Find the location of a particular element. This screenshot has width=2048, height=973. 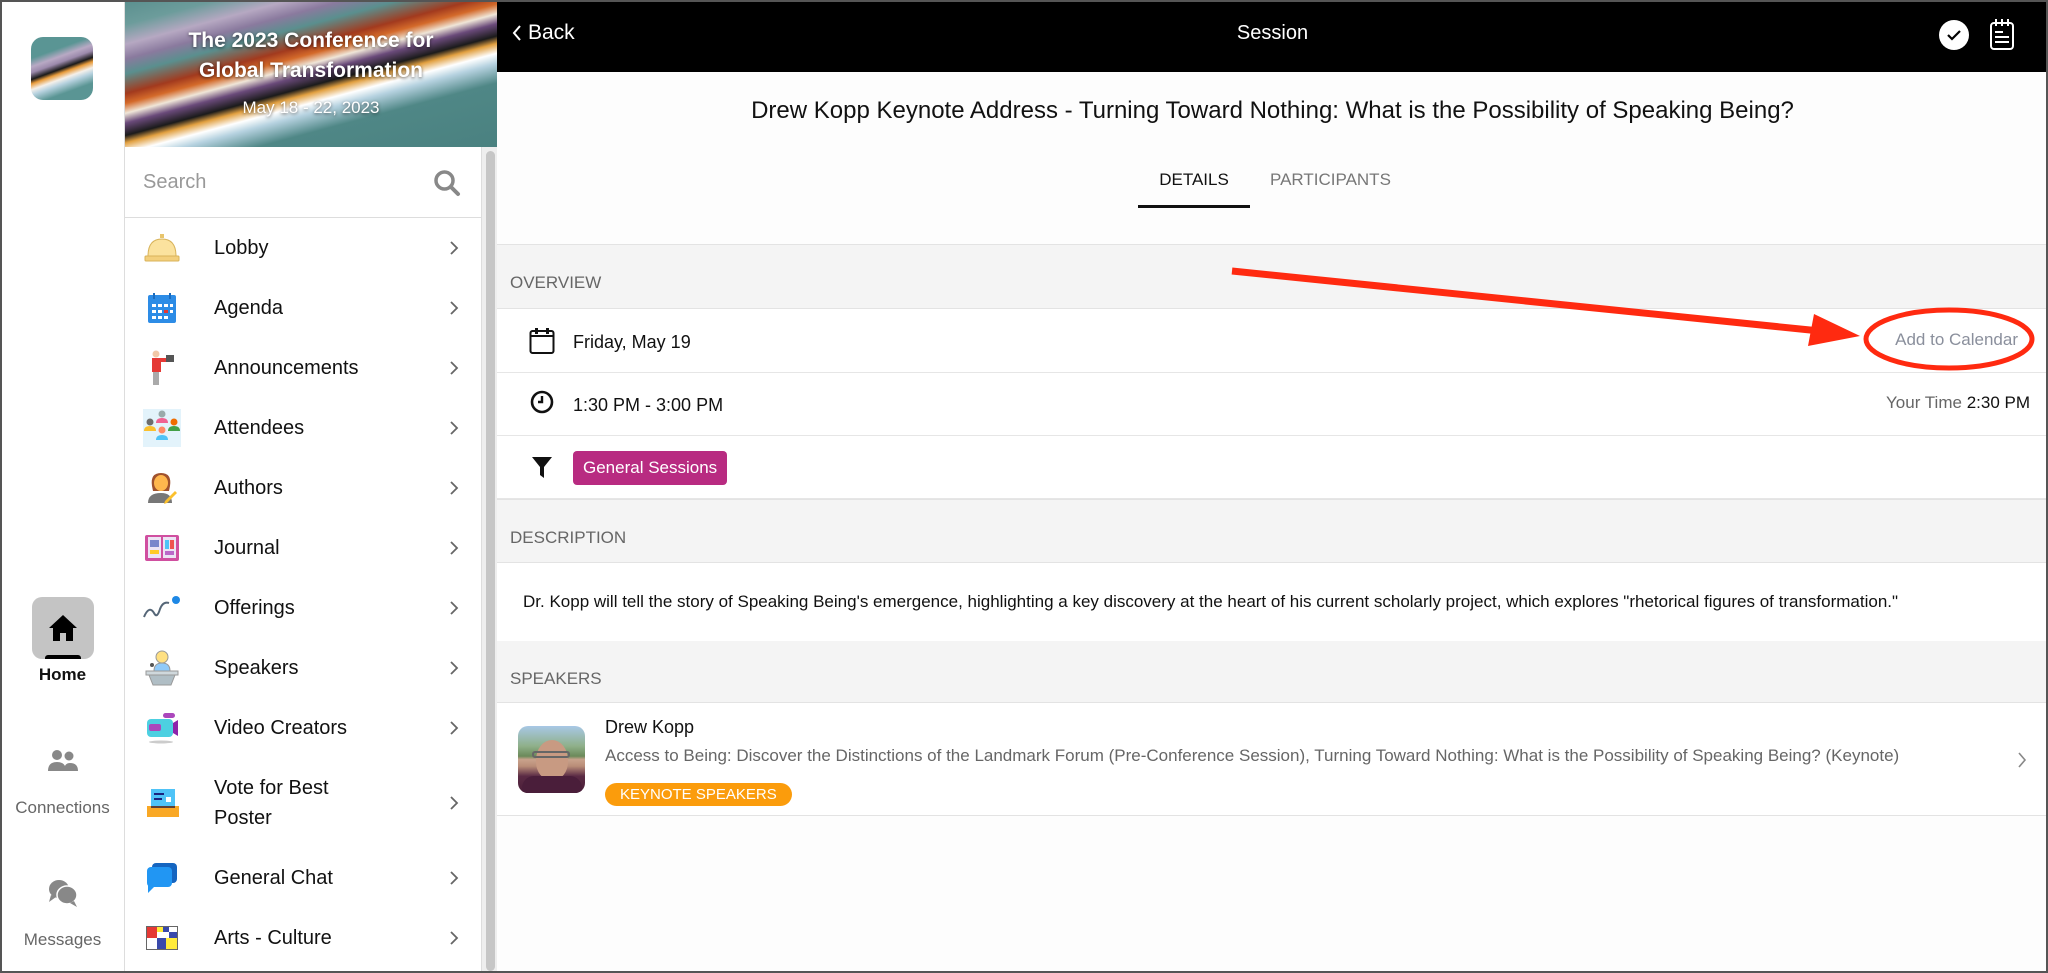

color-grid-icon is located at coordinates (162, 938).